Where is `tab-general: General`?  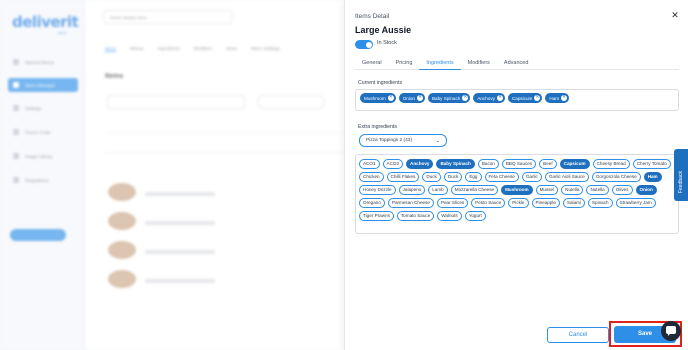 tab-general: General is located at coordinates (372, 64).